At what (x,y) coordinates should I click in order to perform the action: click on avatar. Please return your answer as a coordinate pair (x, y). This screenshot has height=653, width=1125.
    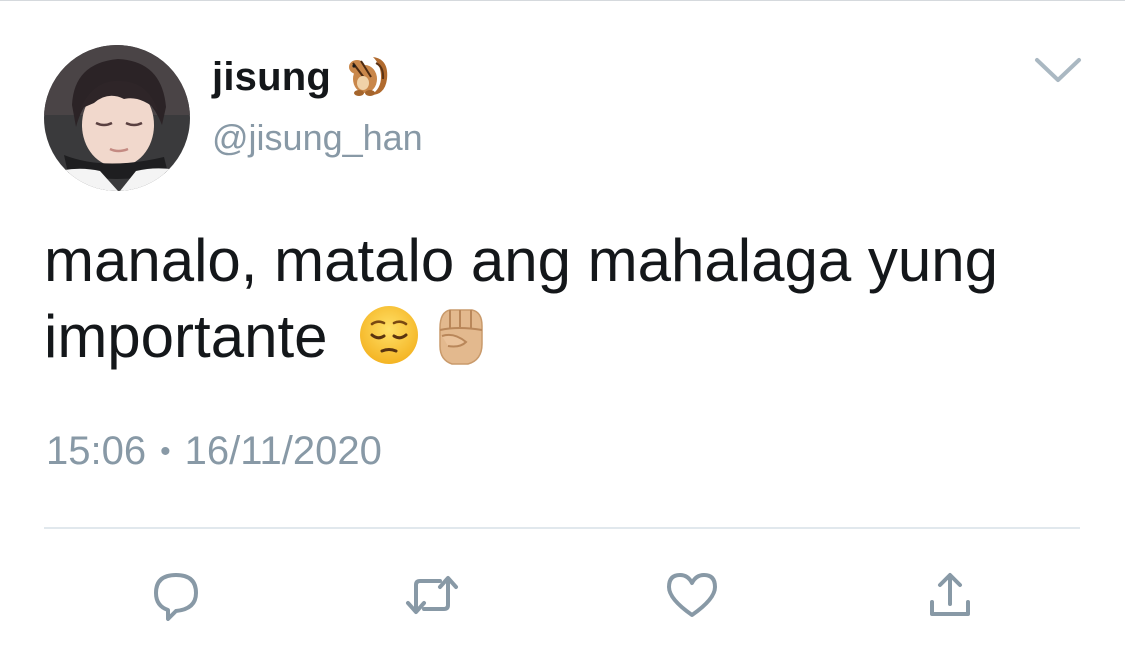
    Looking at the image, I should click on (117, 118).